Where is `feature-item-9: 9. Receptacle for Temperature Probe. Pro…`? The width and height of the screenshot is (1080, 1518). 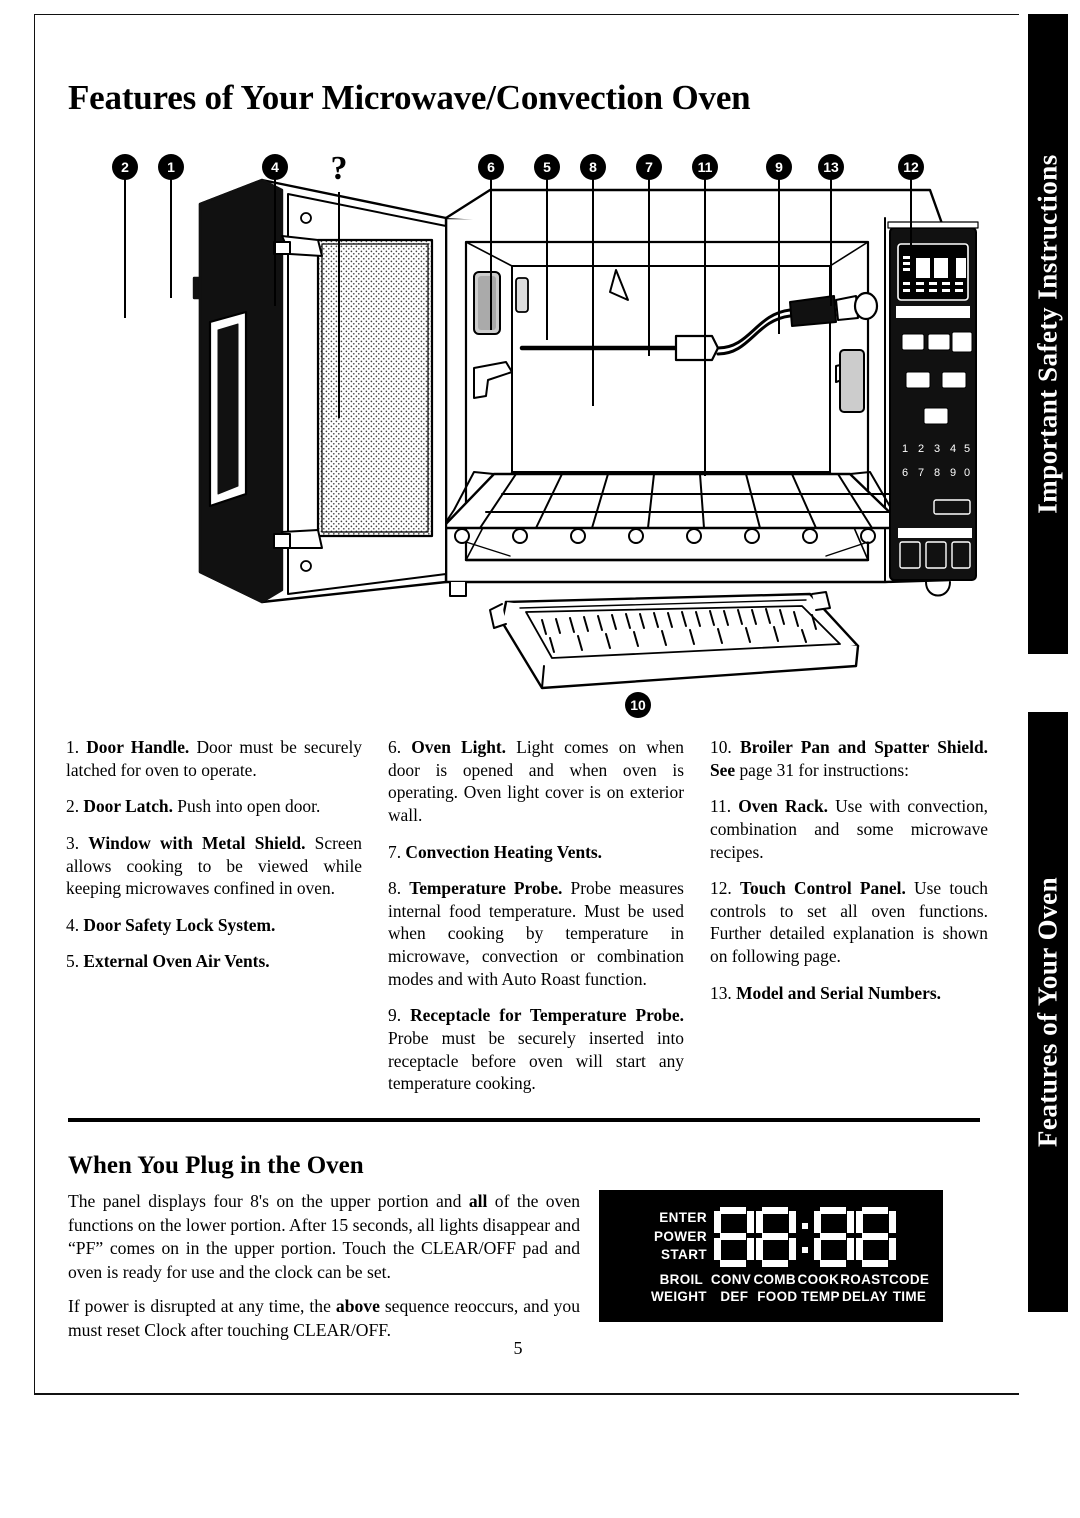
feature-item-9: 9. Receptacle for Temperature Probe. Pro… is located at coordinates (536, 1049).